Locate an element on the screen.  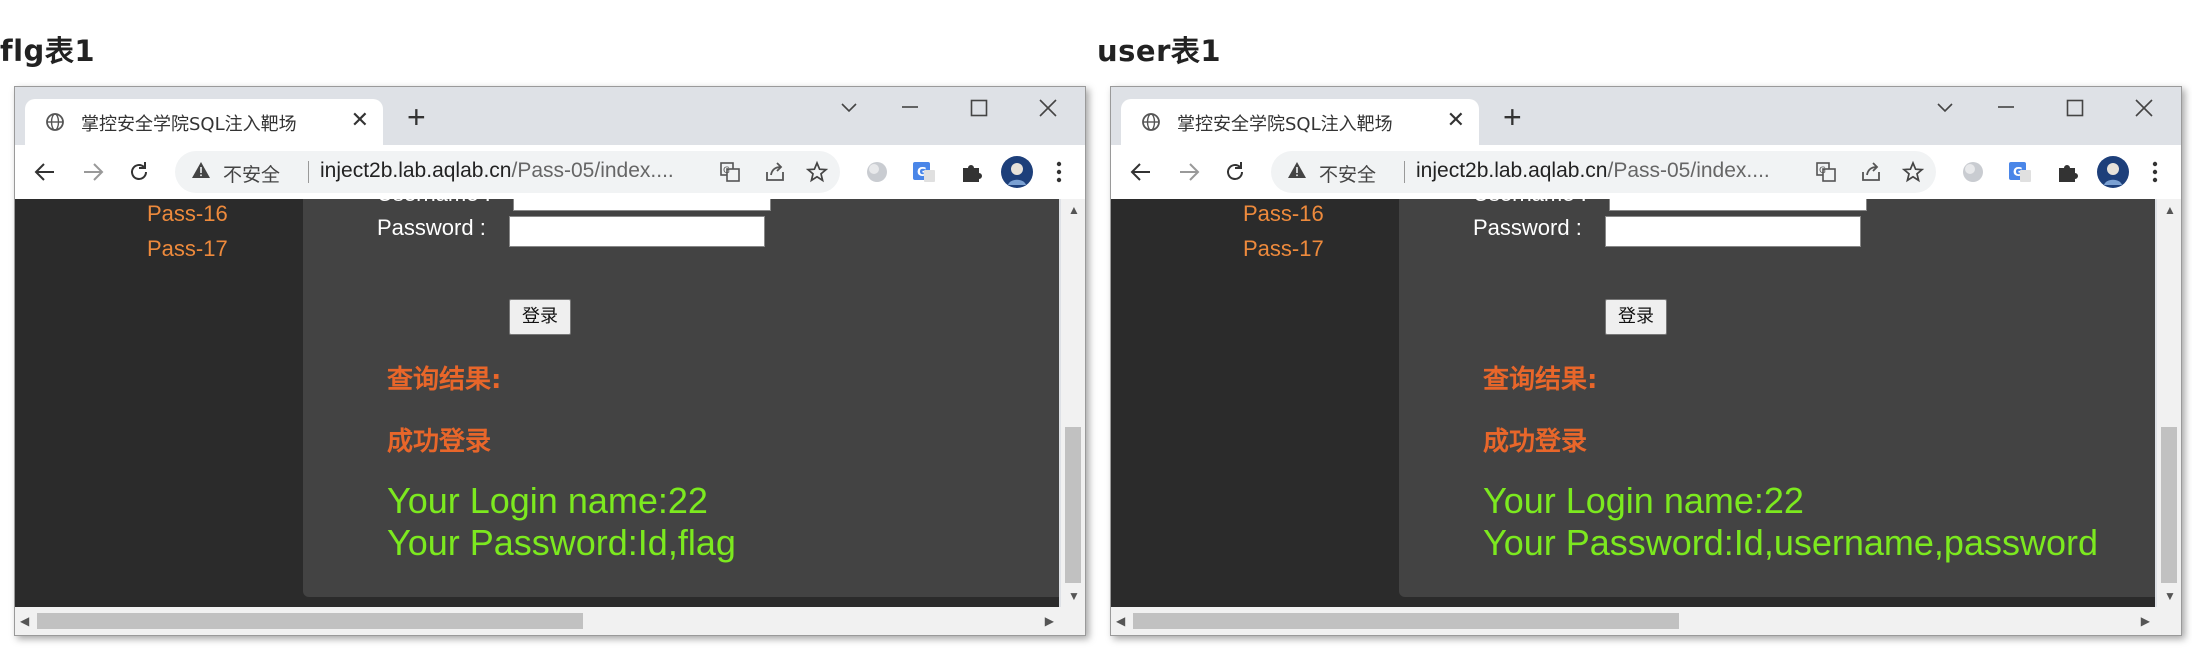
query-result-heading: 查询结果: is located at coordinates (1540, 380).